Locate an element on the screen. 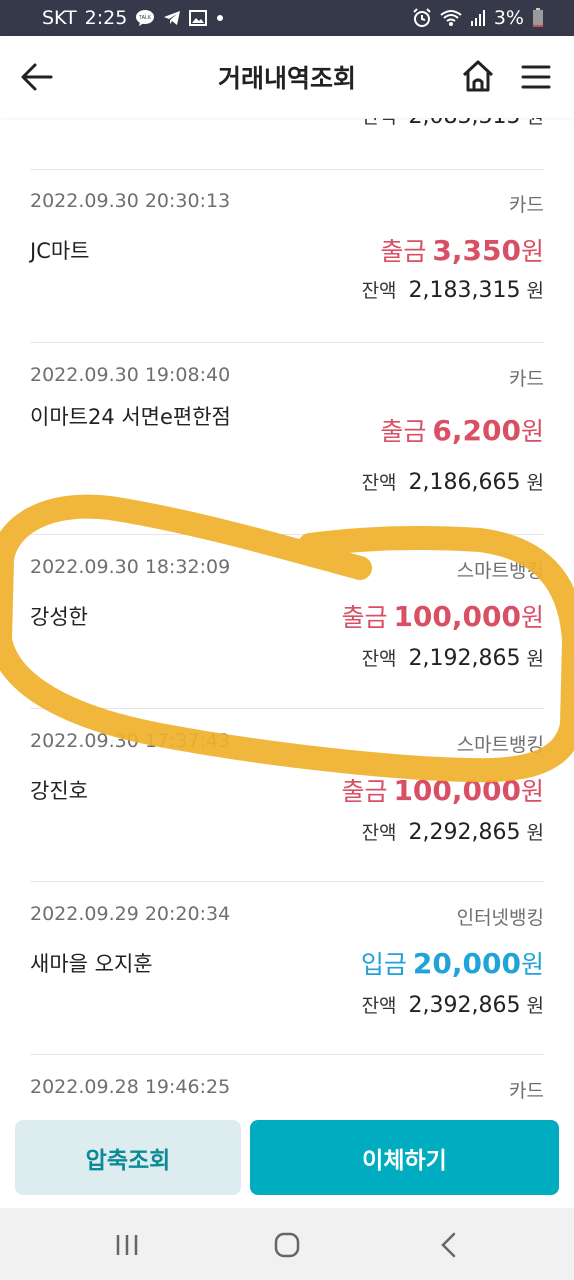 This screenshot has width=574, height=1280. menu-button is located at coordinates (536, 77).